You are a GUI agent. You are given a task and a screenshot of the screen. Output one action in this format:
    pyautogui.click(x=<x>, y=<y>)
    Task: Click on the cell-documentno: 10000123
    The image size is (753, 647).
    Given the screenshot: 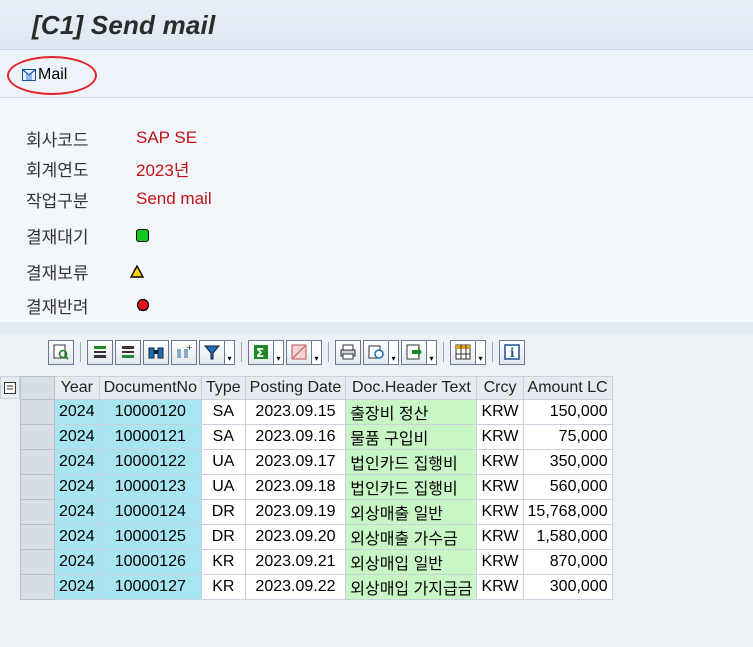 What is the action you would take?
    pyautogui.click(x=150, y=487)
    